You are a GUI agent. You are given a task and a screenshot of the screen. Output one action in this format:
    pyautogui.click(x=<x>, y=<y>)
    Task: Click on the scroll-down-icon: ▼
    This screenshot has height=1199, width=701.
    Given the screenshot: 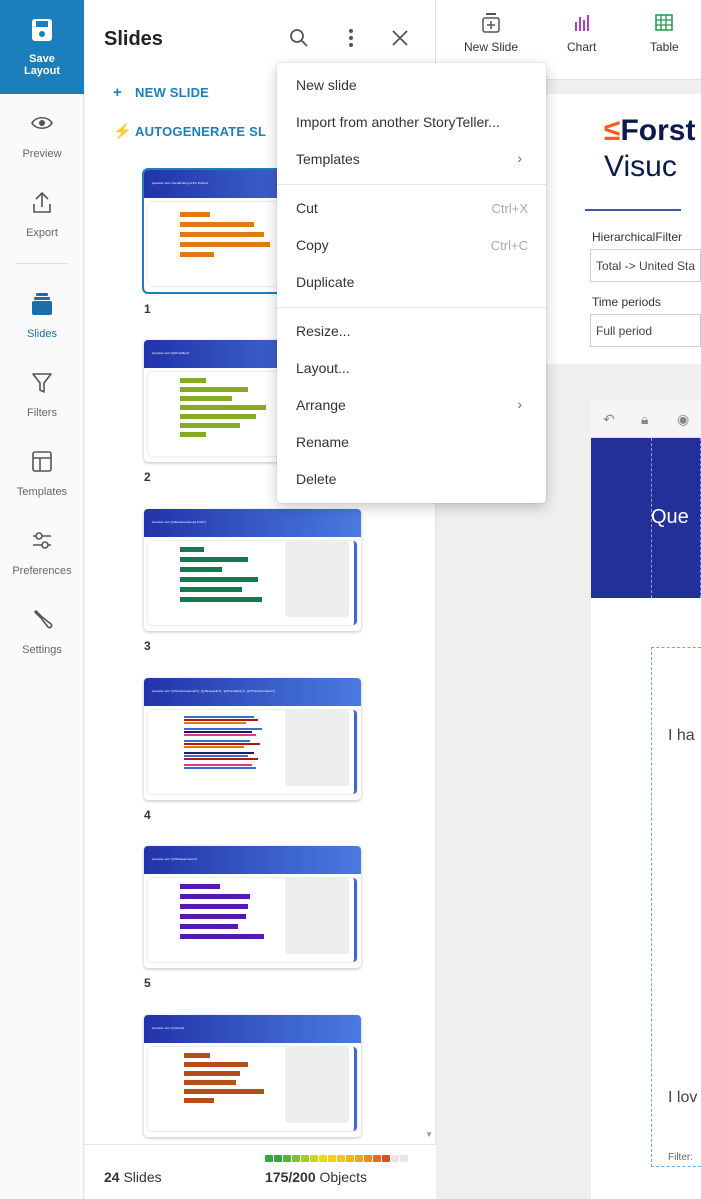 What is the action you would take?
    pyautogui.click(x=429, y=1134)
    